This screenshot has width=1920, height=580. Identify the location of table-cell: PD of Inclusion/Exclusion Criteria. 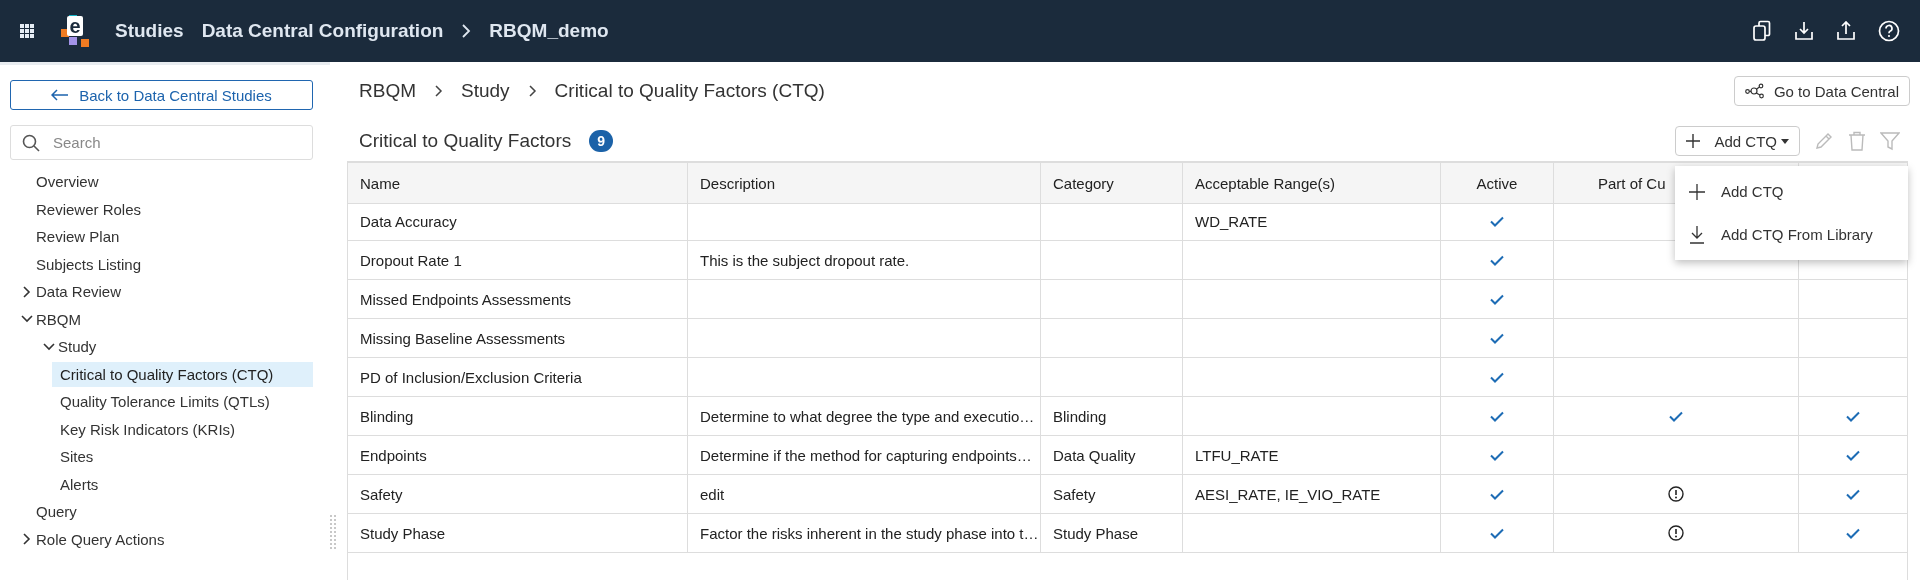
(518, 377).